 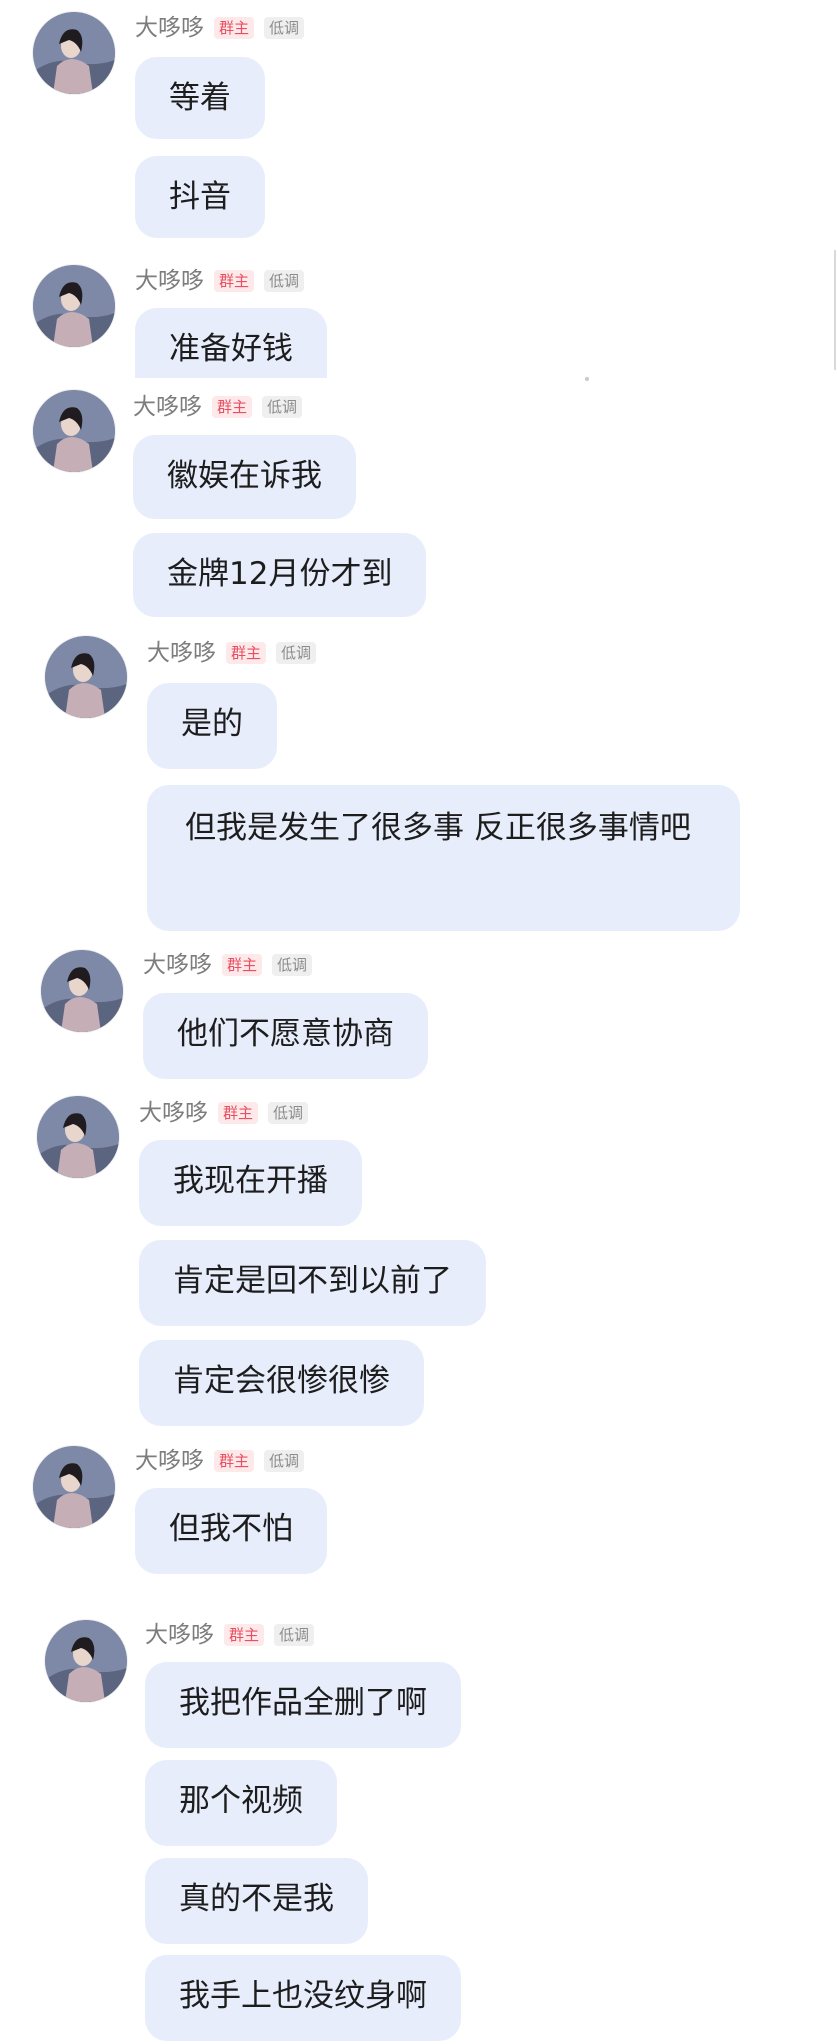 What do you see at coordinates (303, 1705) in the screenshot?
I see `message-bubble: 我把作品全删了啊` at bounding box center [303, 1705].